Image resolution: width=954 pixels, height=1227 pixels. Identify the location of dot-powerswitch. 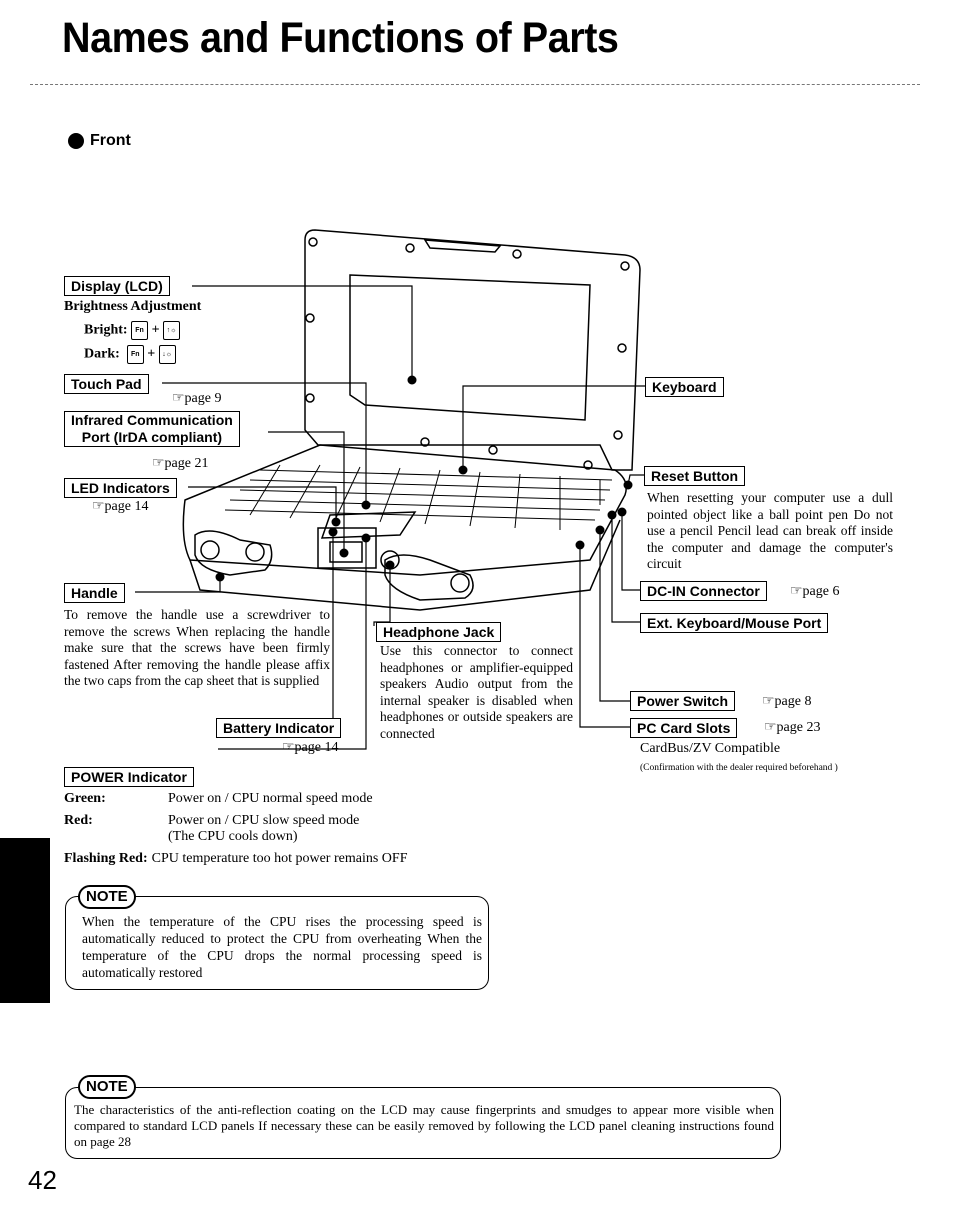
(600, 530).